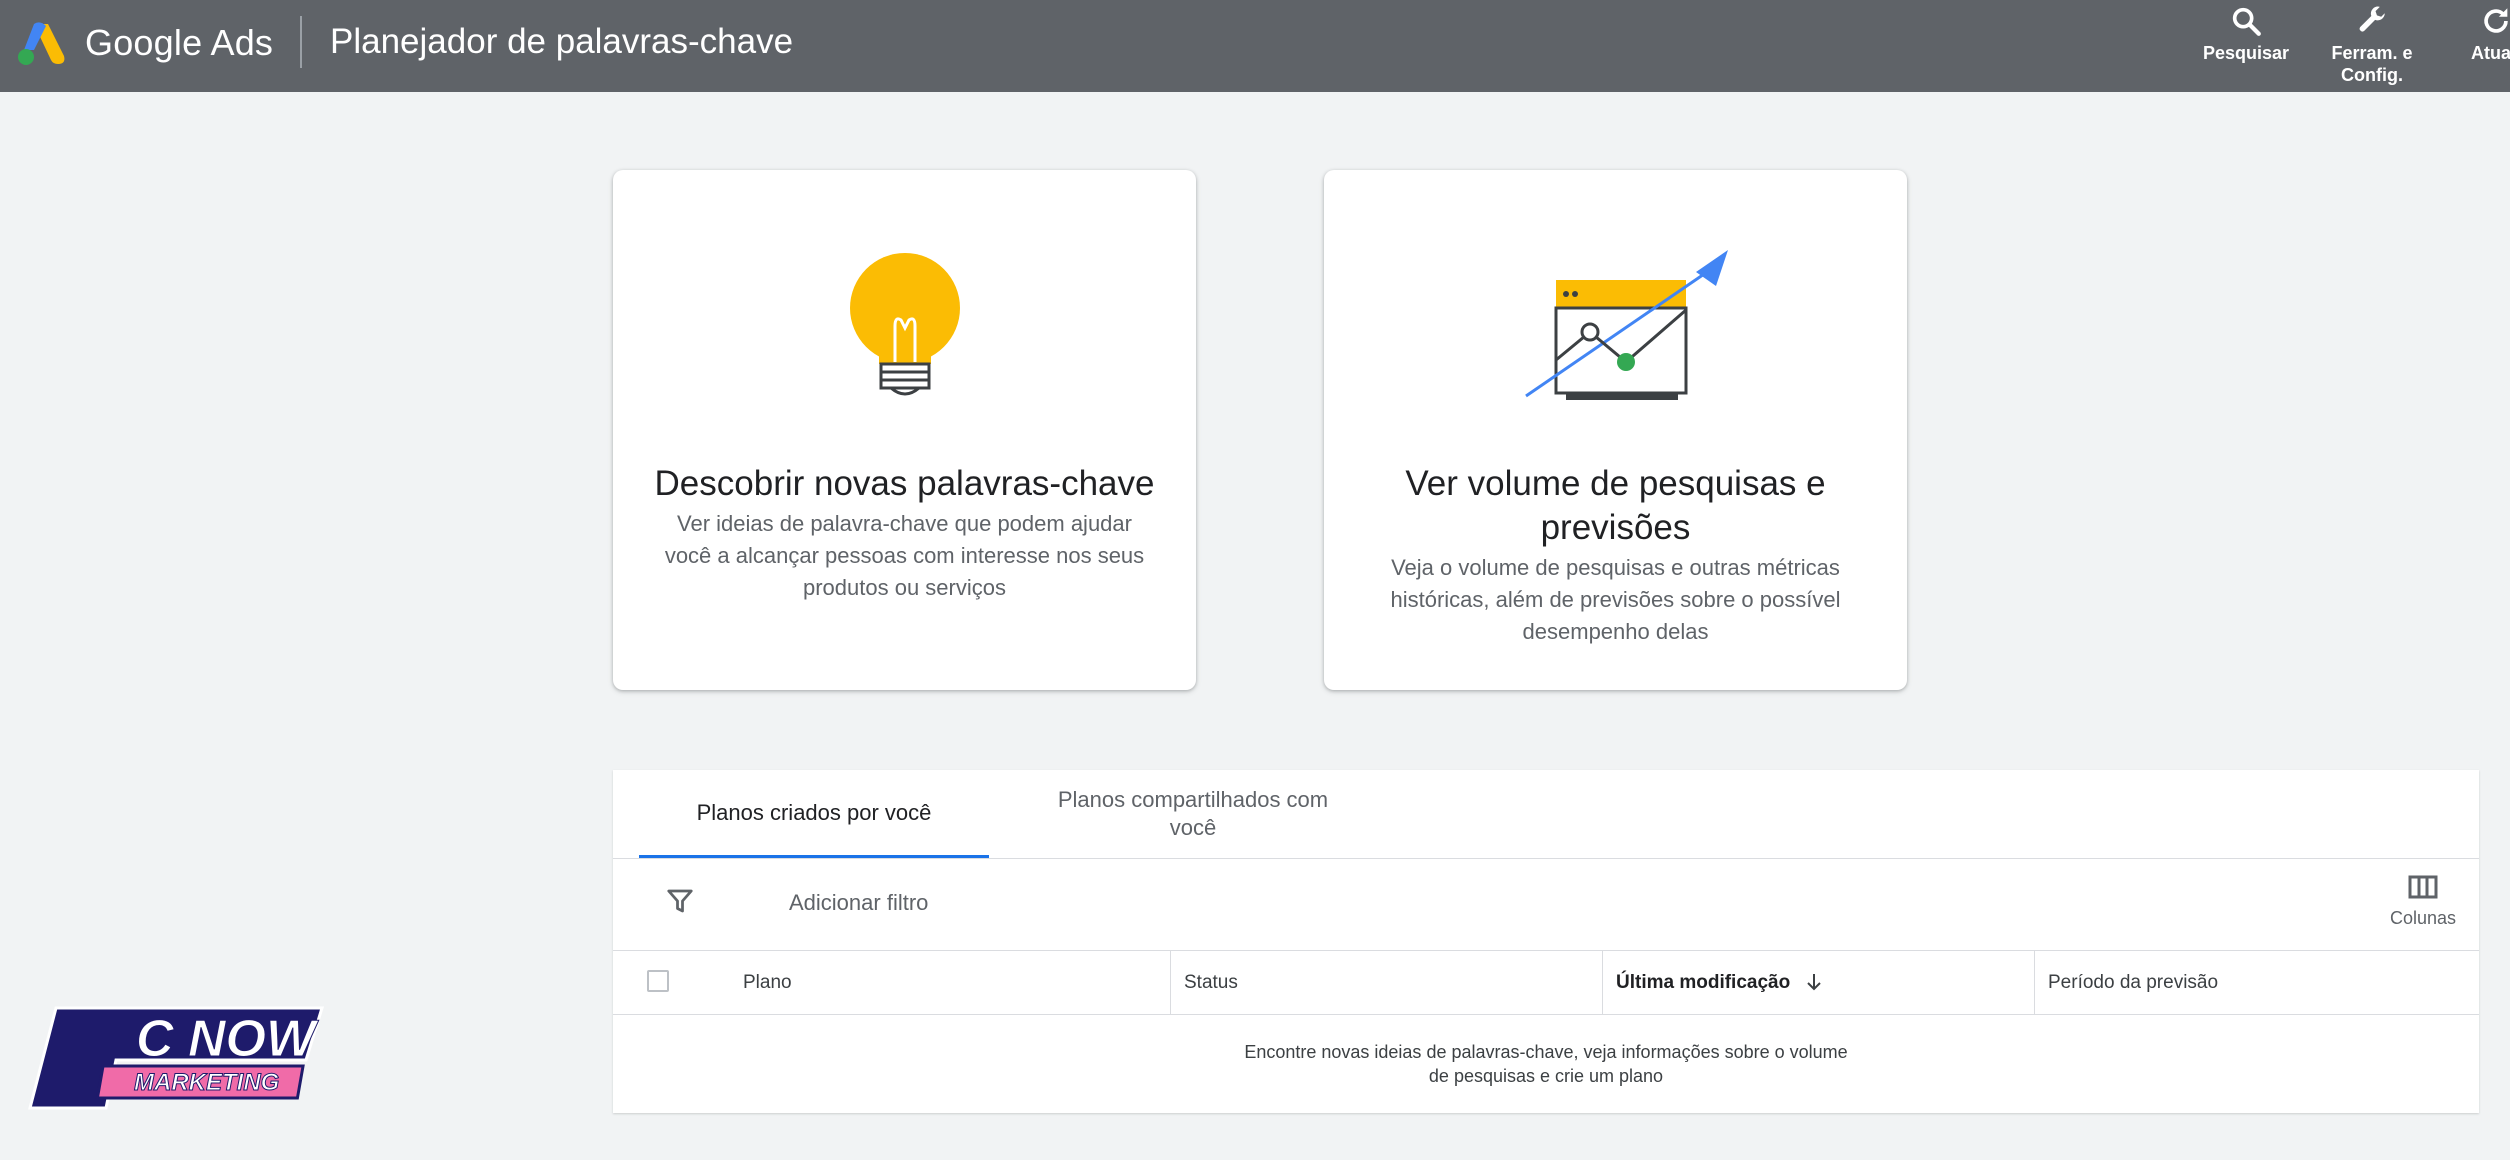 This screenshot has width=2510, height=1160. Describe the element at coordinates (1193, 799) in the screenshot. I see `tab-label-line: Planos compartilhados com` at that location.